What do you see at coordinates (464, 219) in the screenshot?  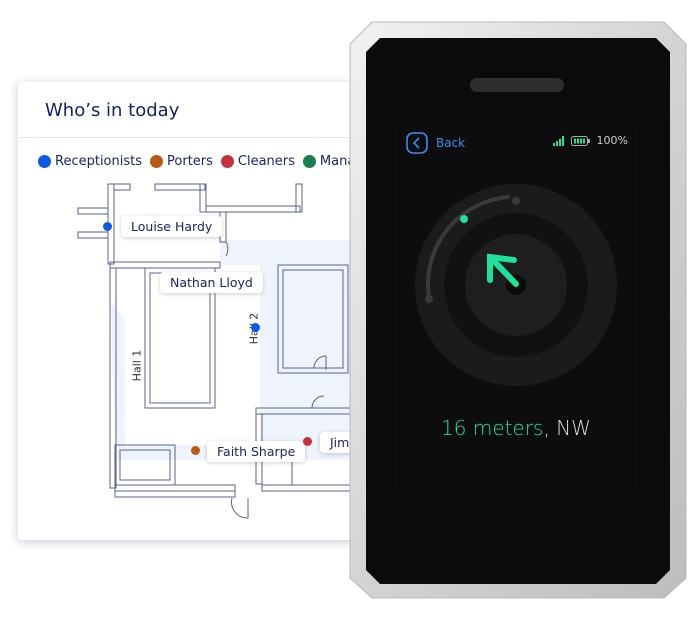 I see `heading-dot` at bounding box center [464, 219].